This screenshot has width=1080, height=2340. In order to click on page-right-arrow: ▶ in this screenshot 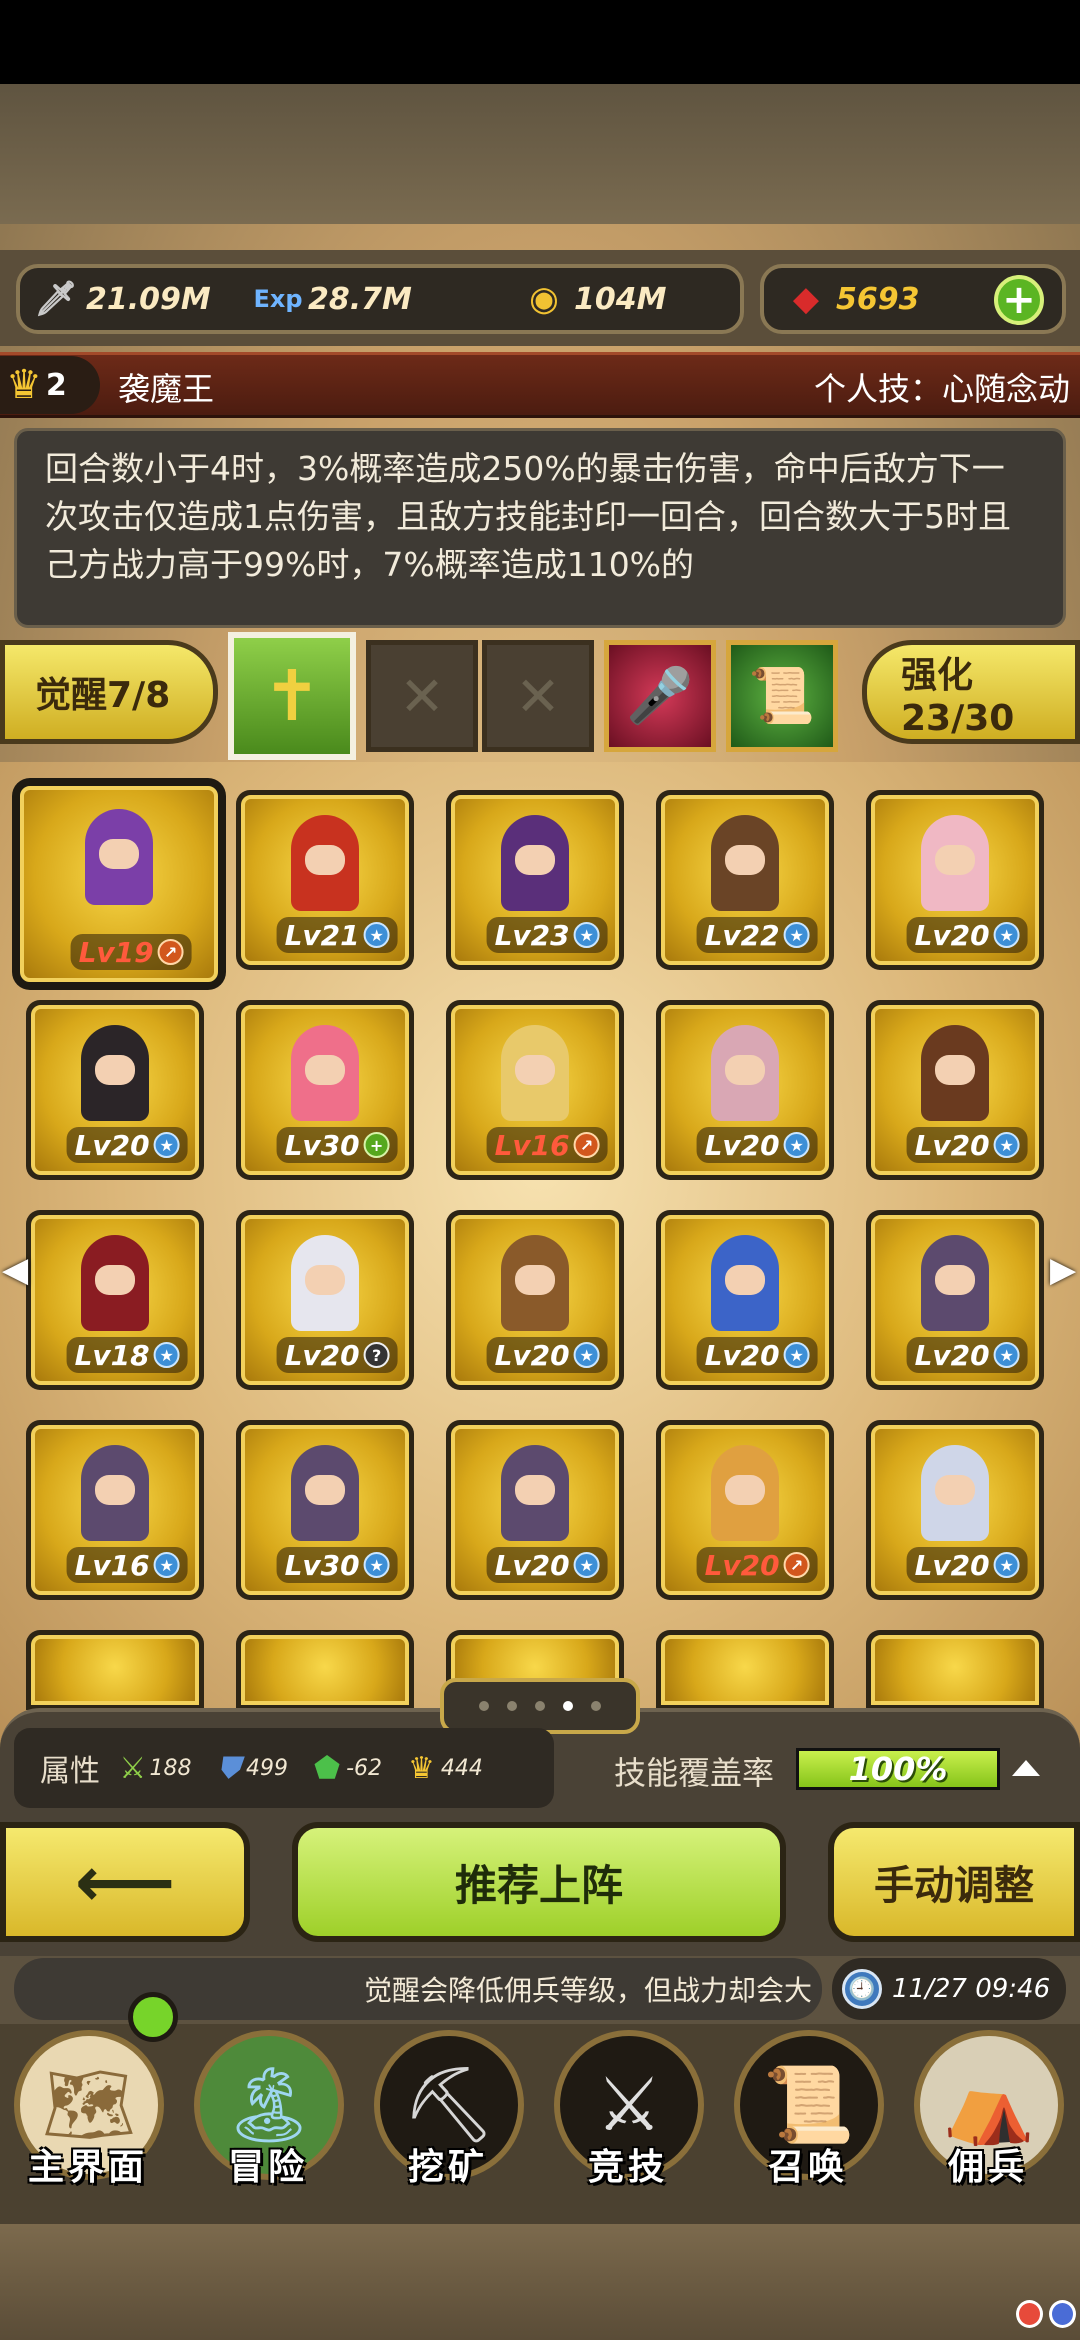, I will do `click(1063, 1270)`.